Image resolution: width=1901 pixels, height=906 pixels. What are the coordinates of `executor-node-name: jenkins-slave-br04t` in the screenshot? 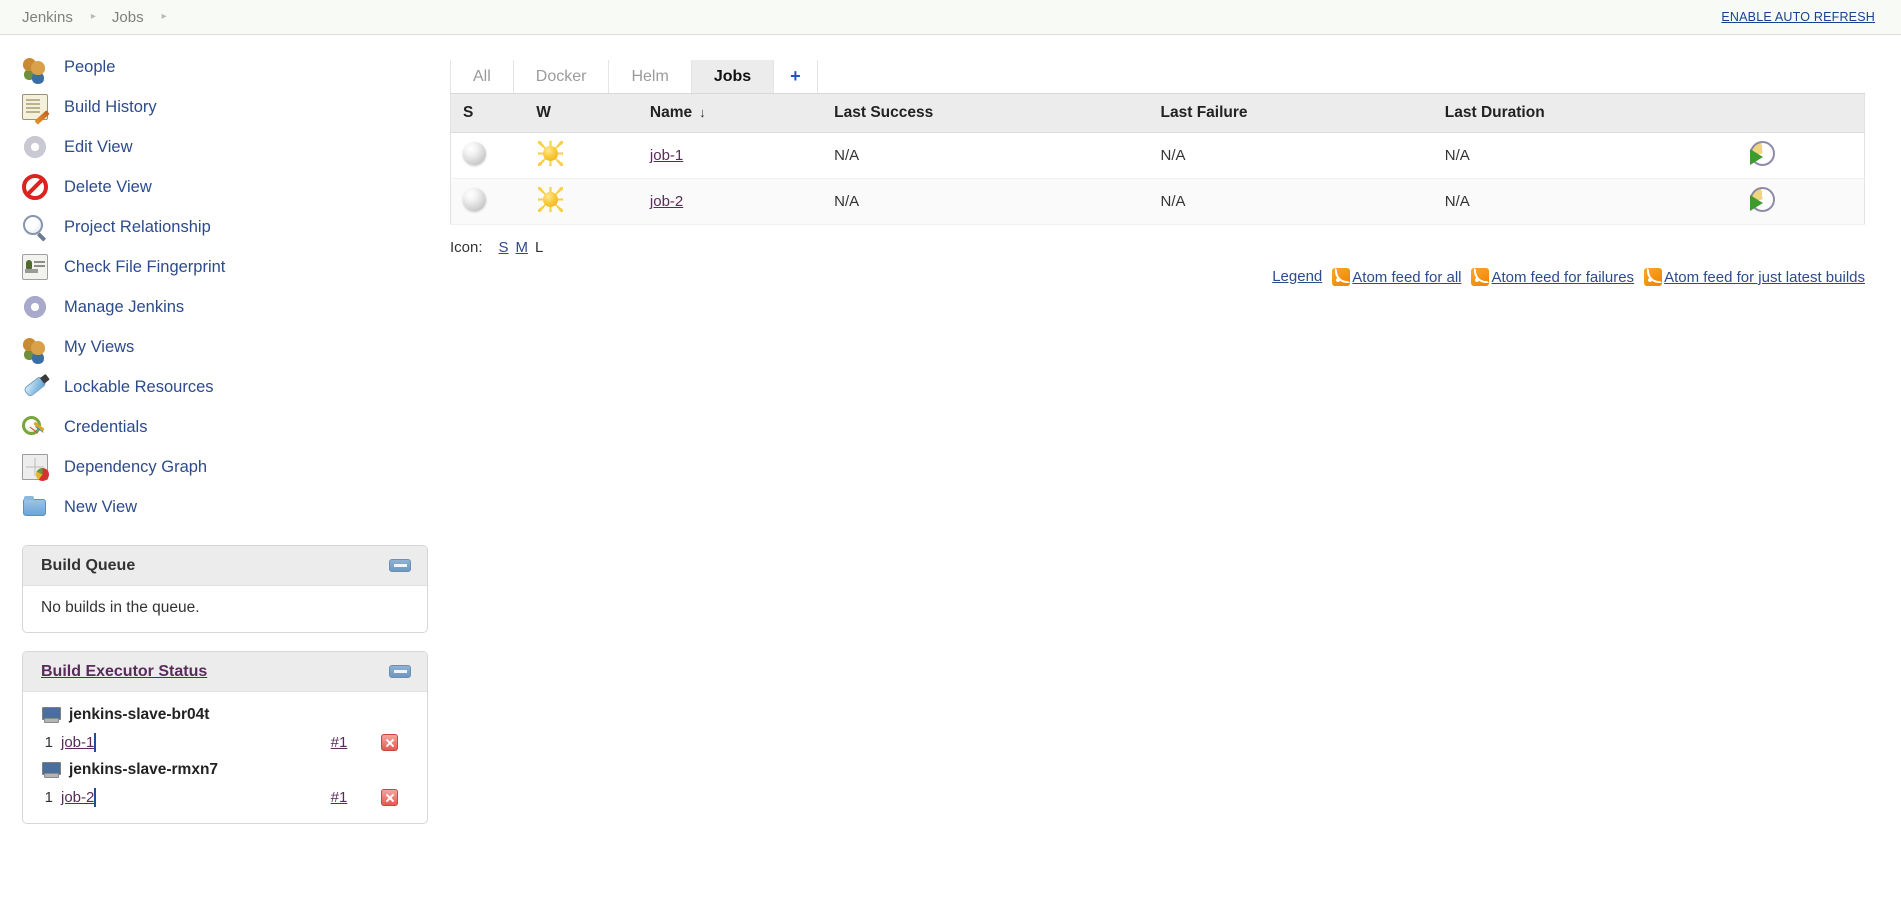 It's located at (139, 714).